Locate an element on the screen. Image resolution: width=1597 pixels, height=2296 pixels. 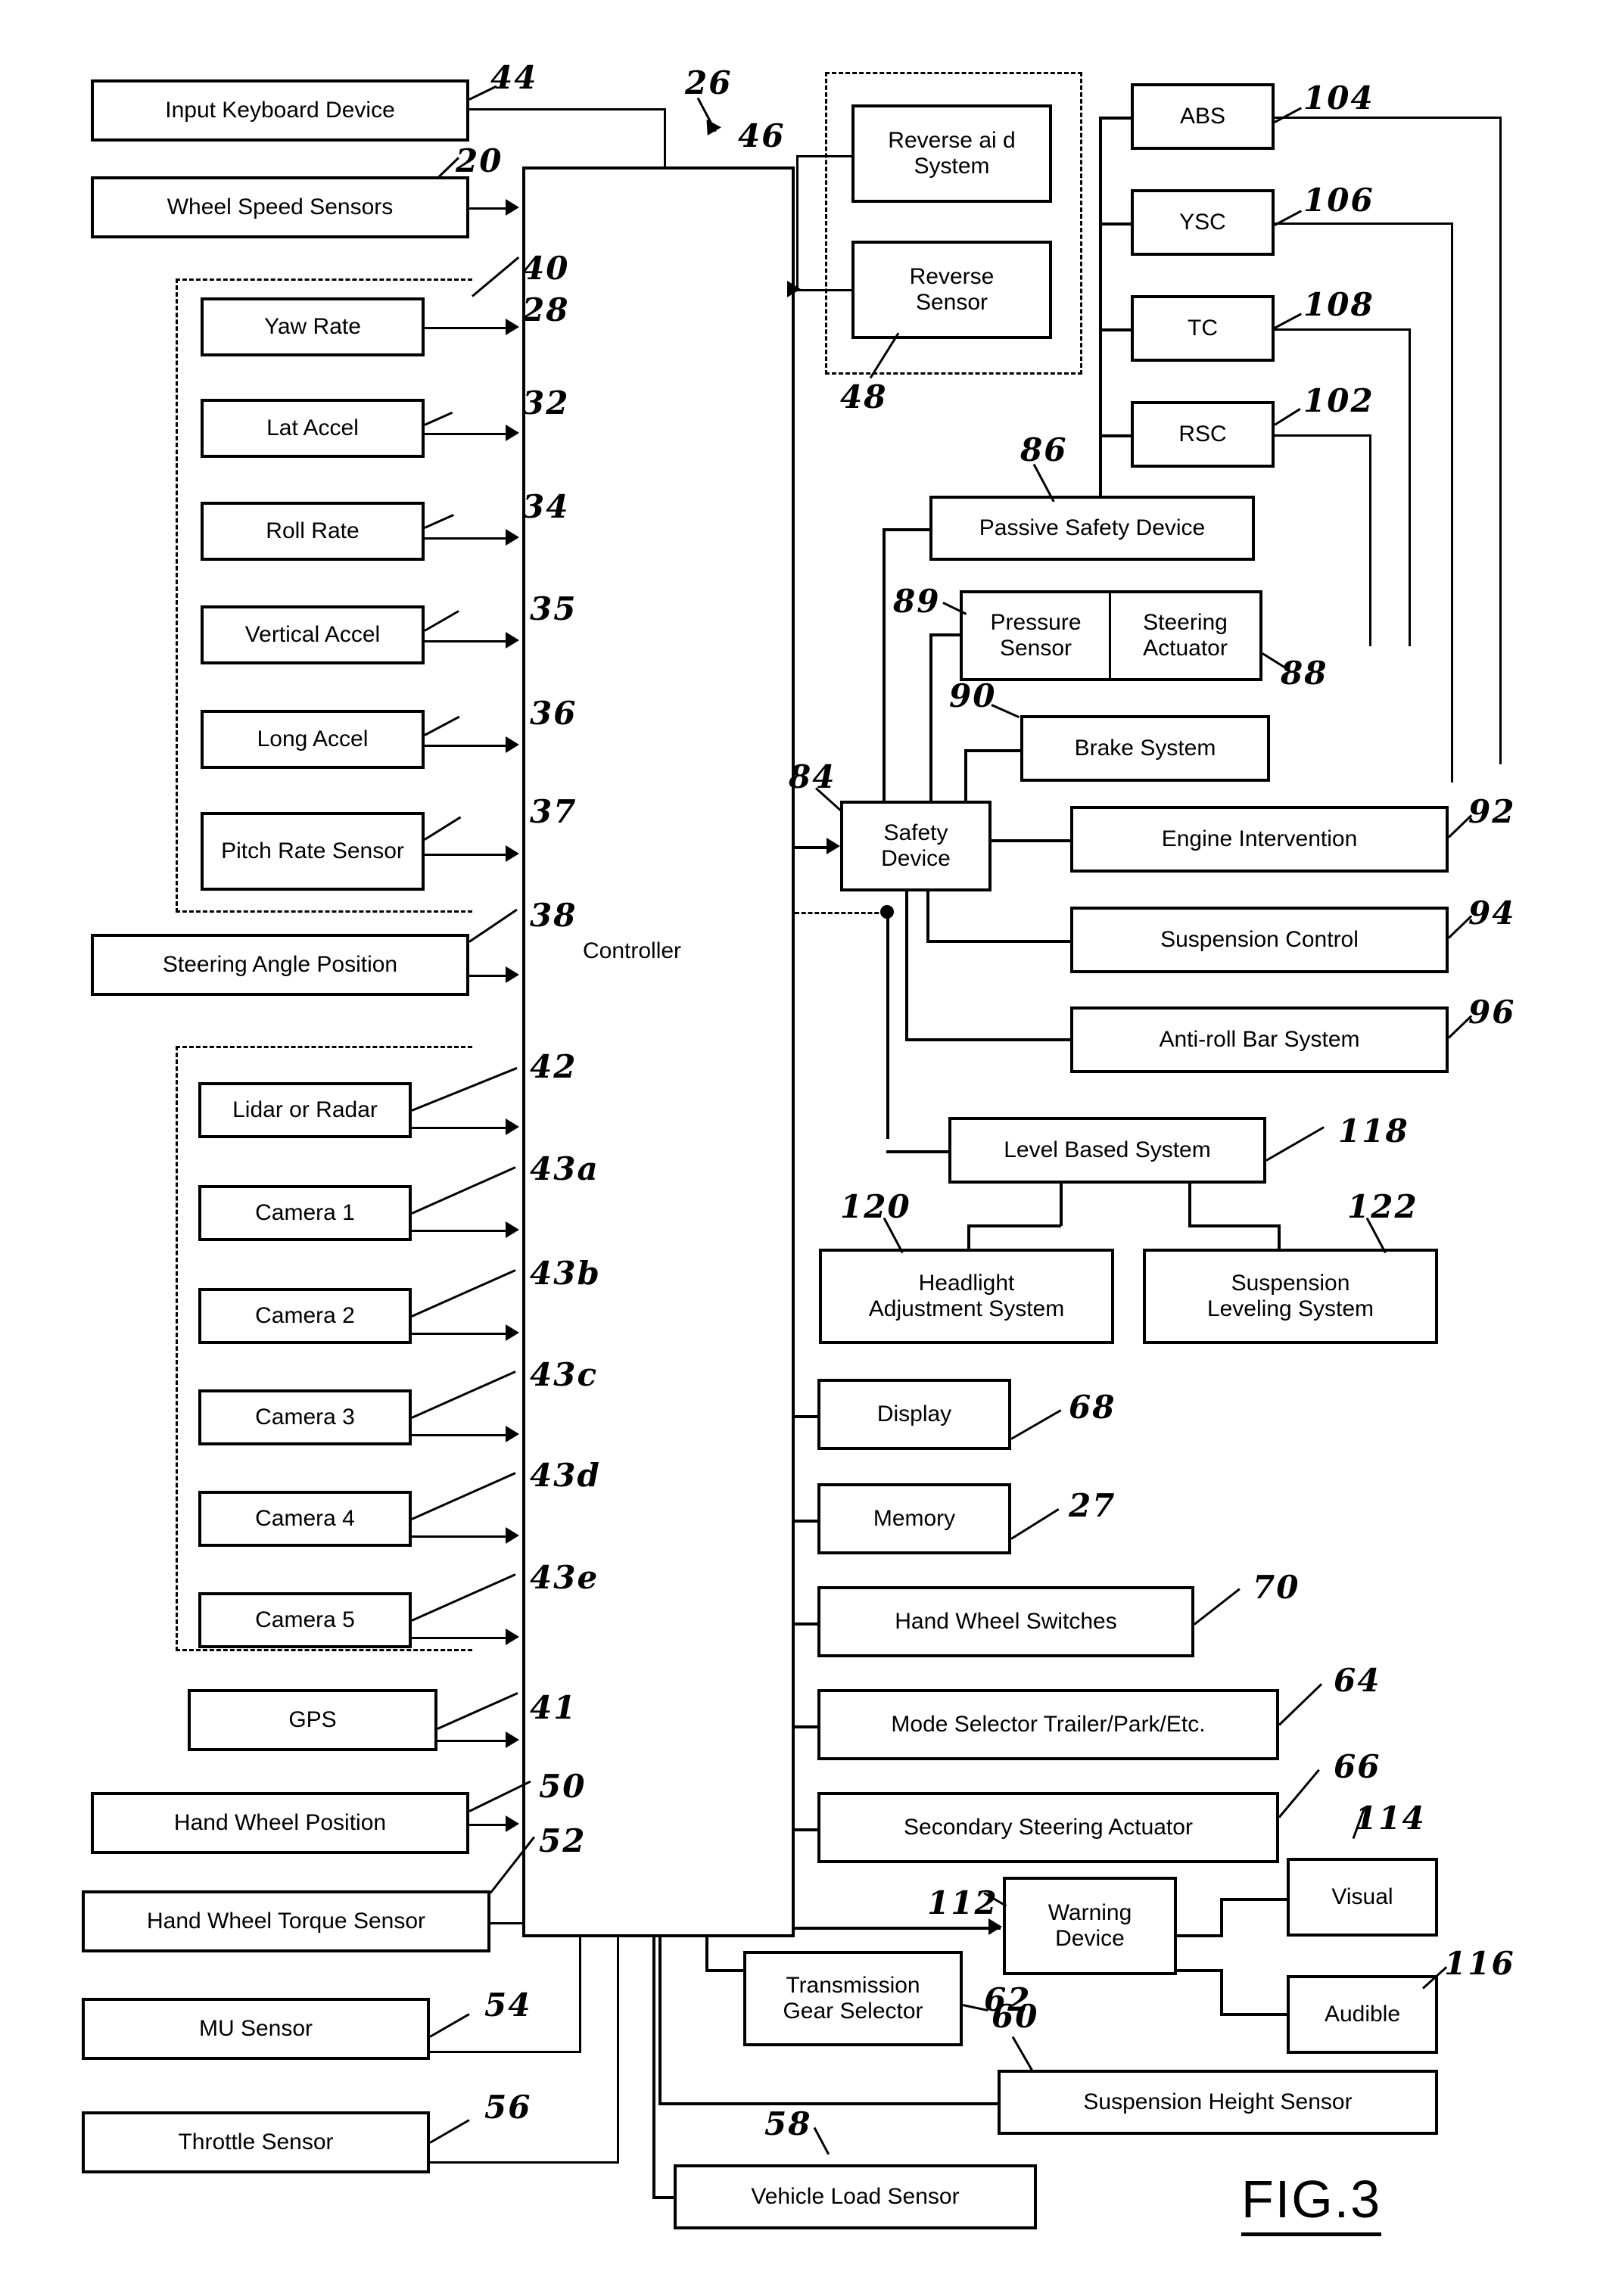
ref-44: 44 is located at coordinates (514, 77).